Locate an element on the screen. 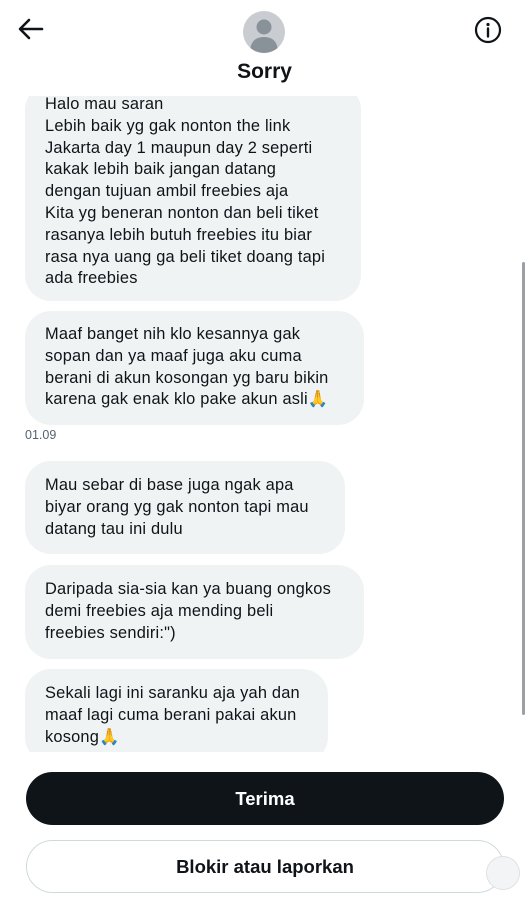 The width and height of the screenshot is (529, 900). block-report-button: Blokir atau laporkan is located at coordinates (265, 866).